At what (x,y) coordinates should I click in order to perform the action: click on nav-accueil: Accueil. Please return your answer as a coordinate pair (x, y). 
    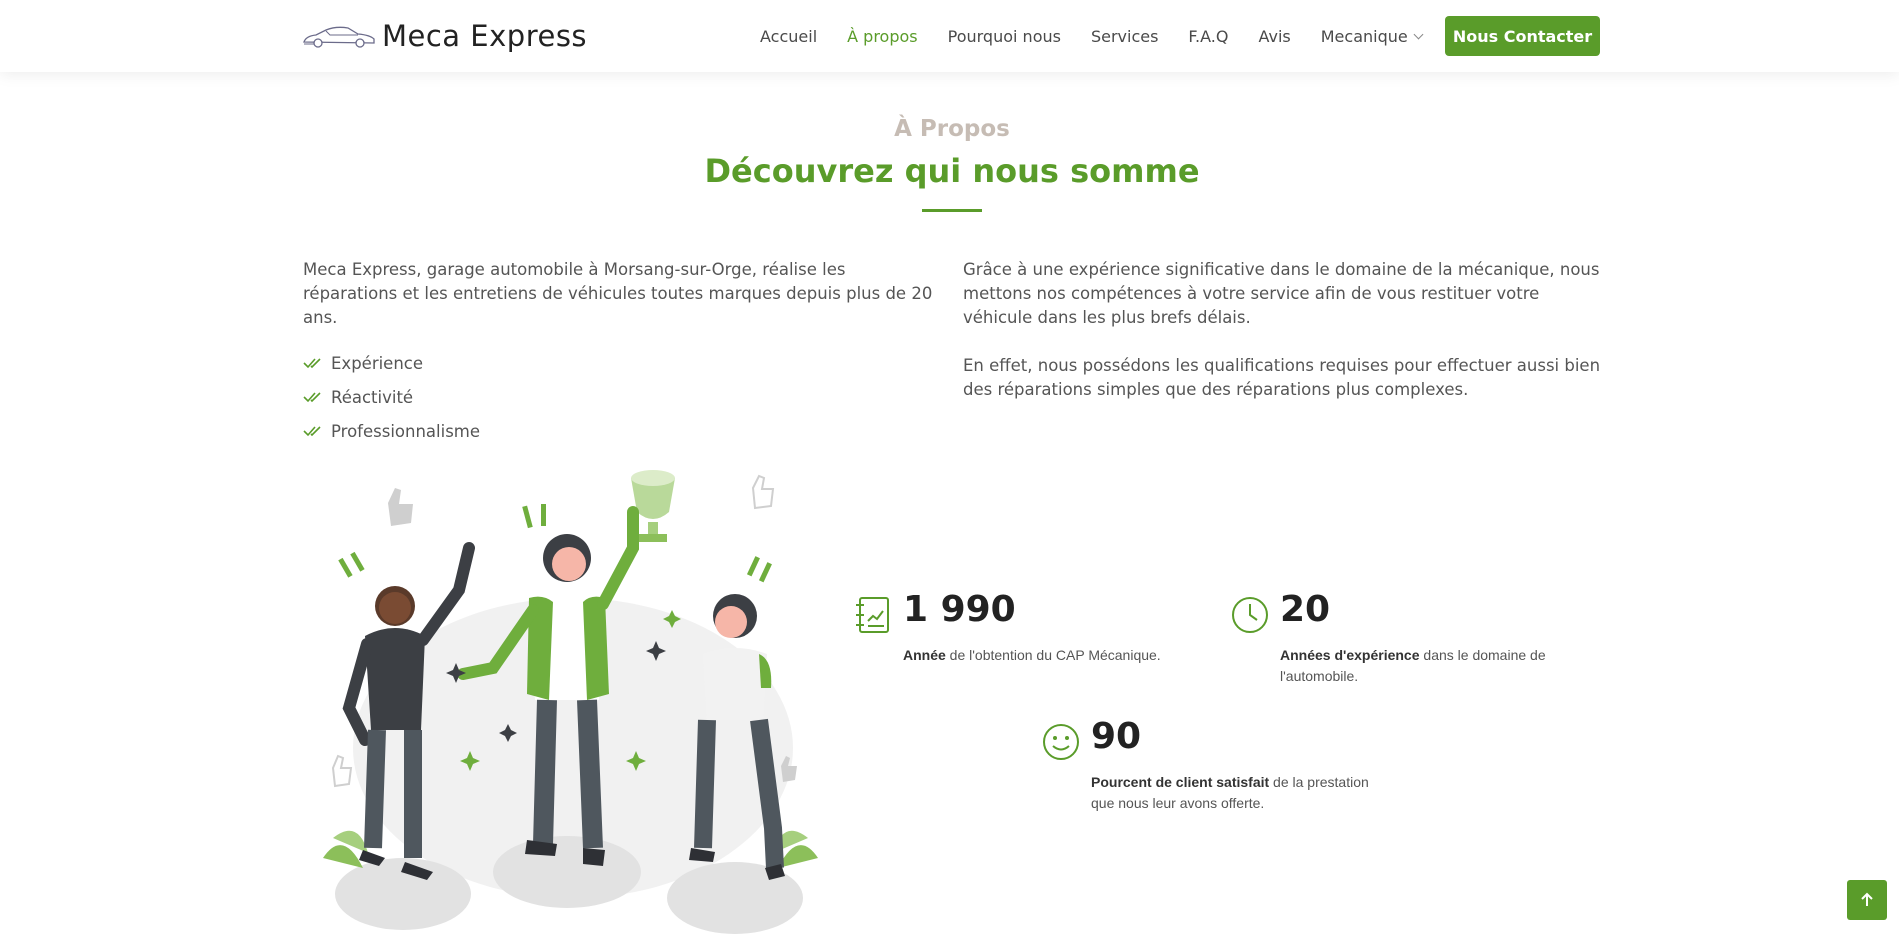
    Looking at the image, I should click on (788, 36).